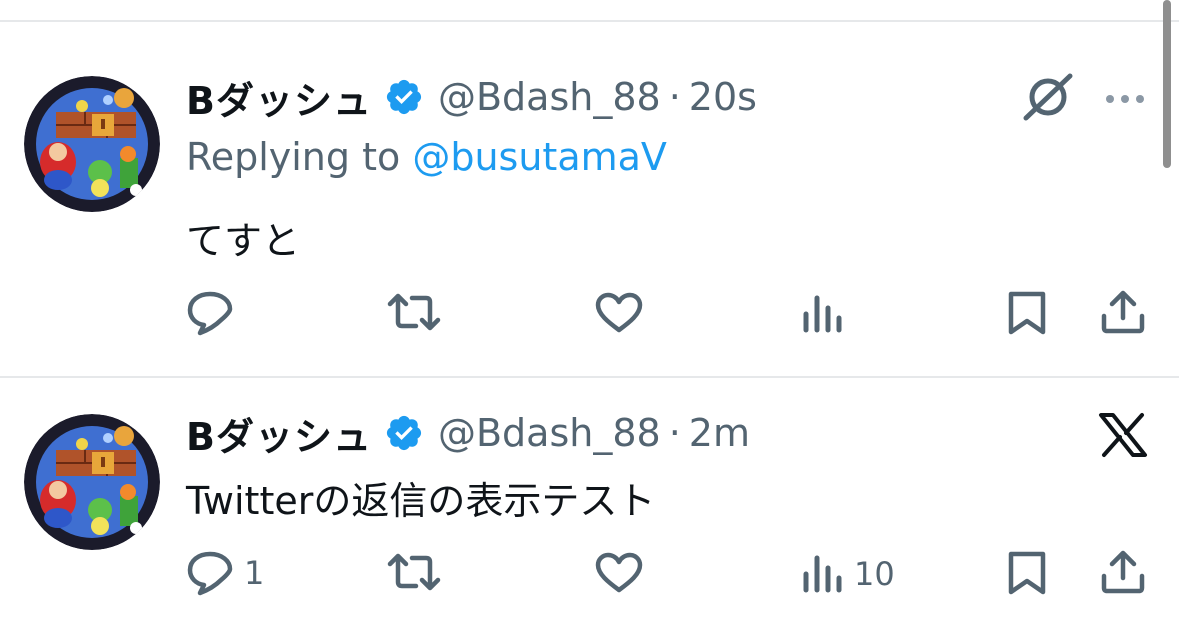  What do you see at coordinates (719, 433) in the screenshot?
I see `timestamp: 2m` at bounding box center [719, 433].